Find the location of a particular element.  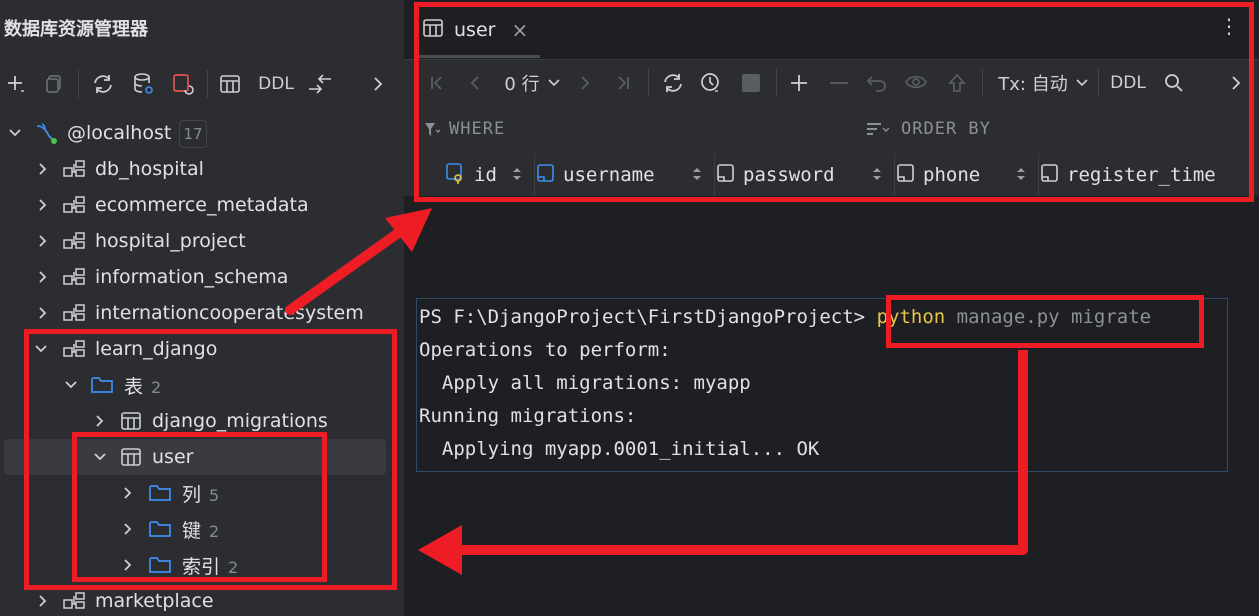

tree-node-database: hospital_project is located at coordinates (202, 241).